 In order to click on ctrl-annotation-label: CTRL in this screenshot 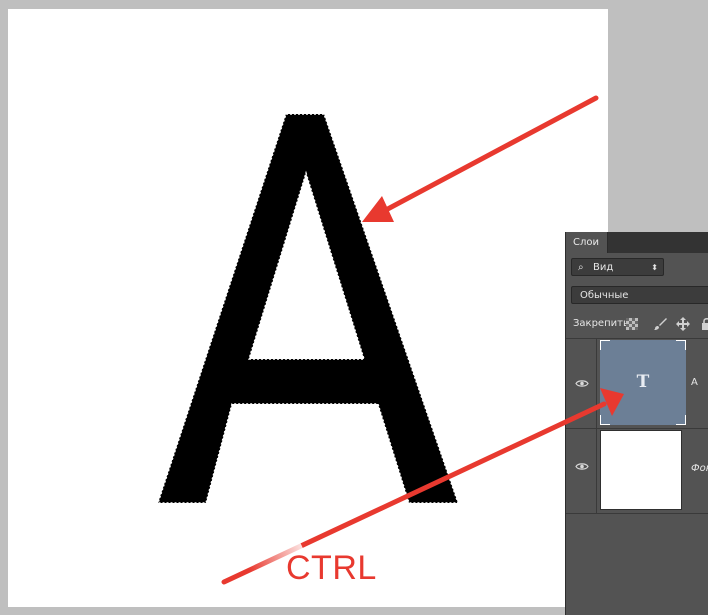, I will do `click(331, 568)`.